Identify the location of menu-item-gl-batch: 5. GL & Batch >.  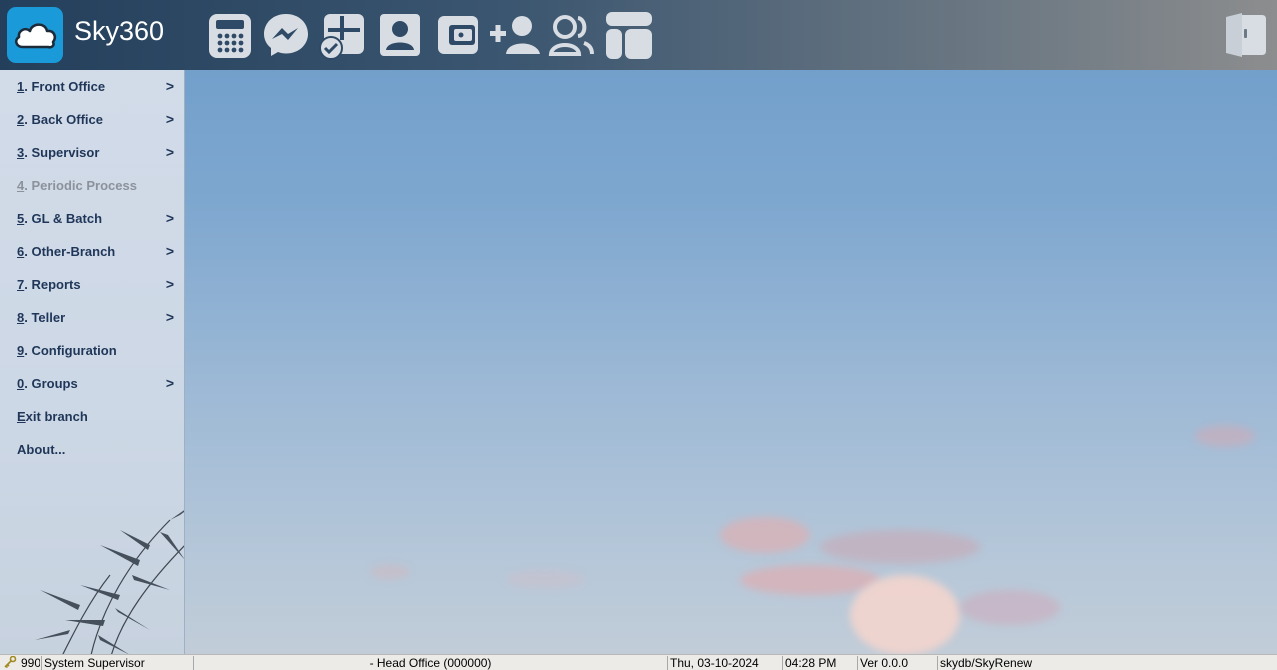
(92, 218).